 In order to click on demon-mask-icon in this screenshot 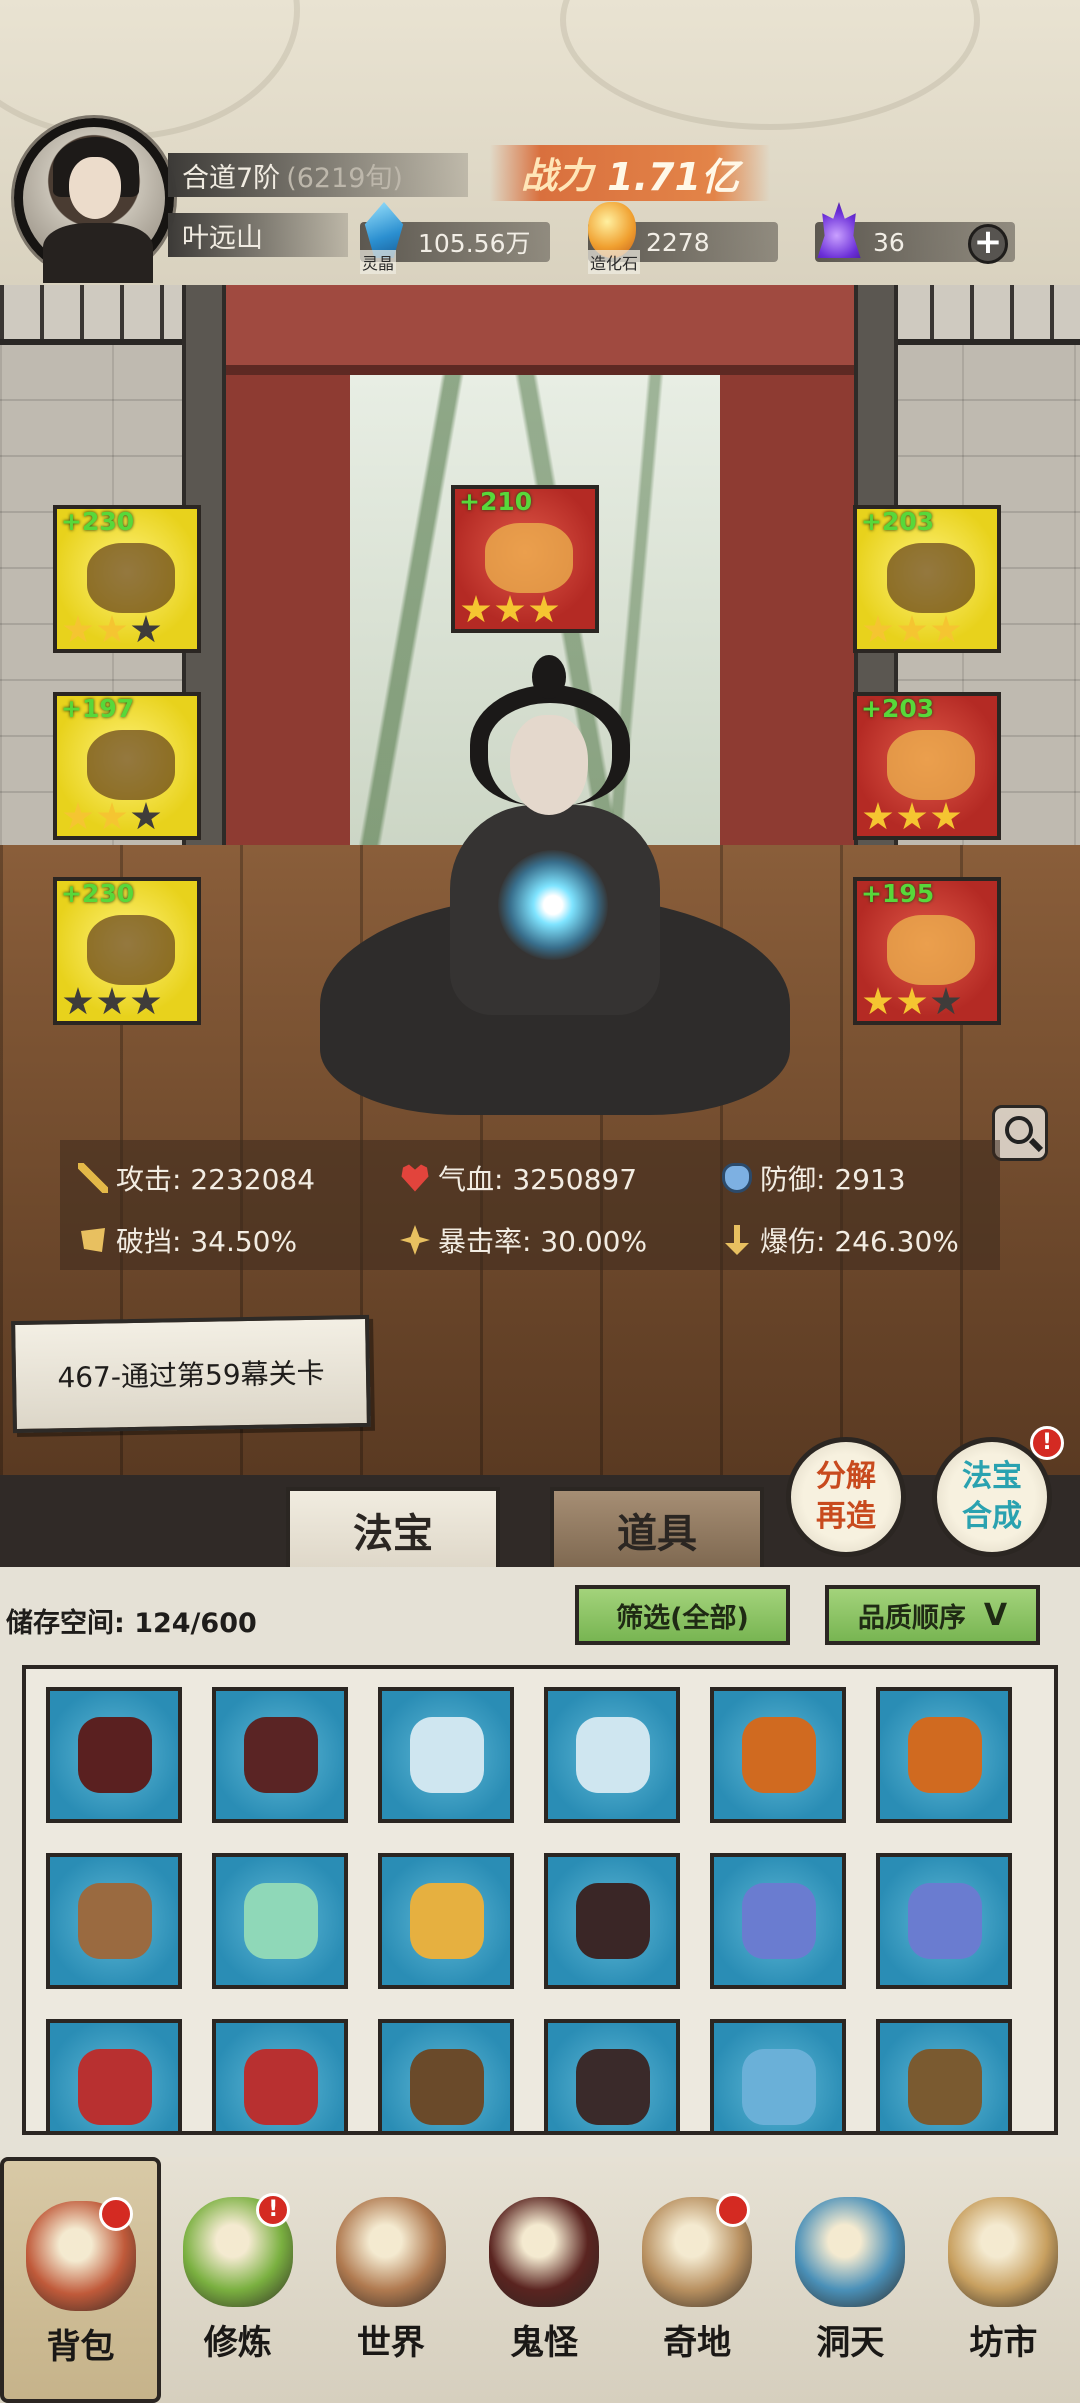, I will do `click(281, 2087)`.